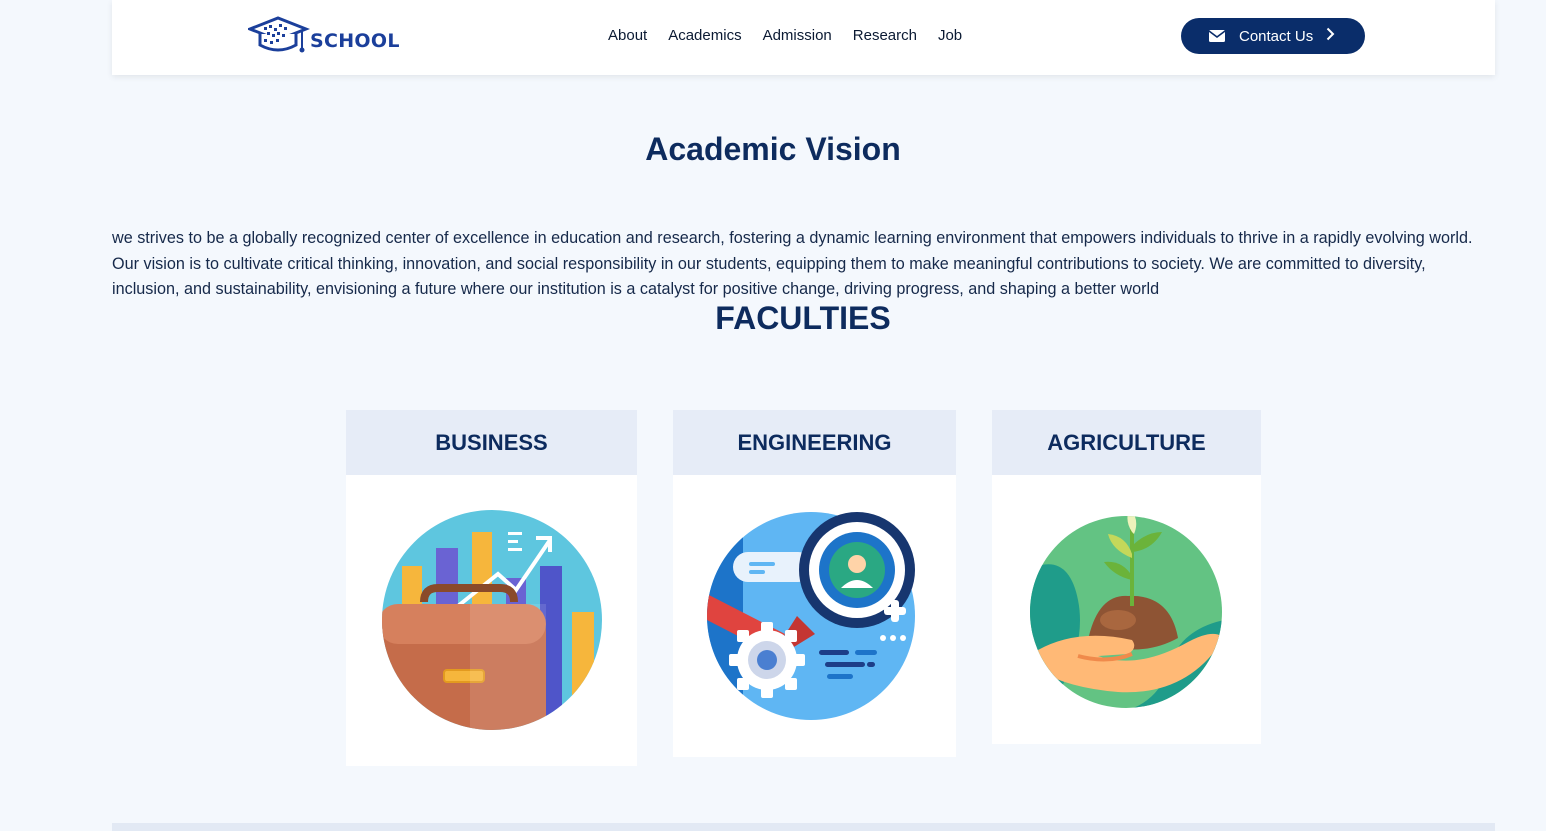  What do you see at coordinates (1126, 612) in the screenshot?
I see `plant-in-hands-icon` at bounding box center [1126, 612].